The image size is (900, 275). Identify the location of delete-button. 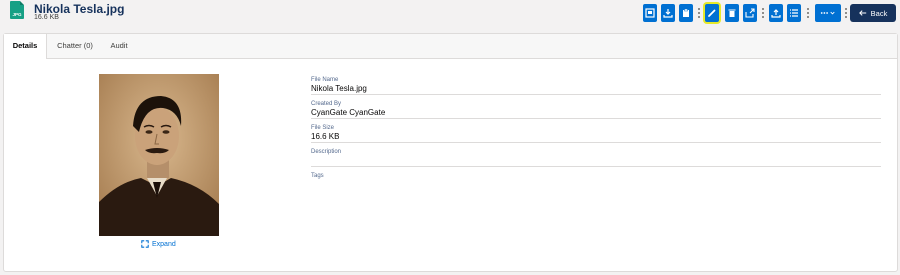
(732, 13).